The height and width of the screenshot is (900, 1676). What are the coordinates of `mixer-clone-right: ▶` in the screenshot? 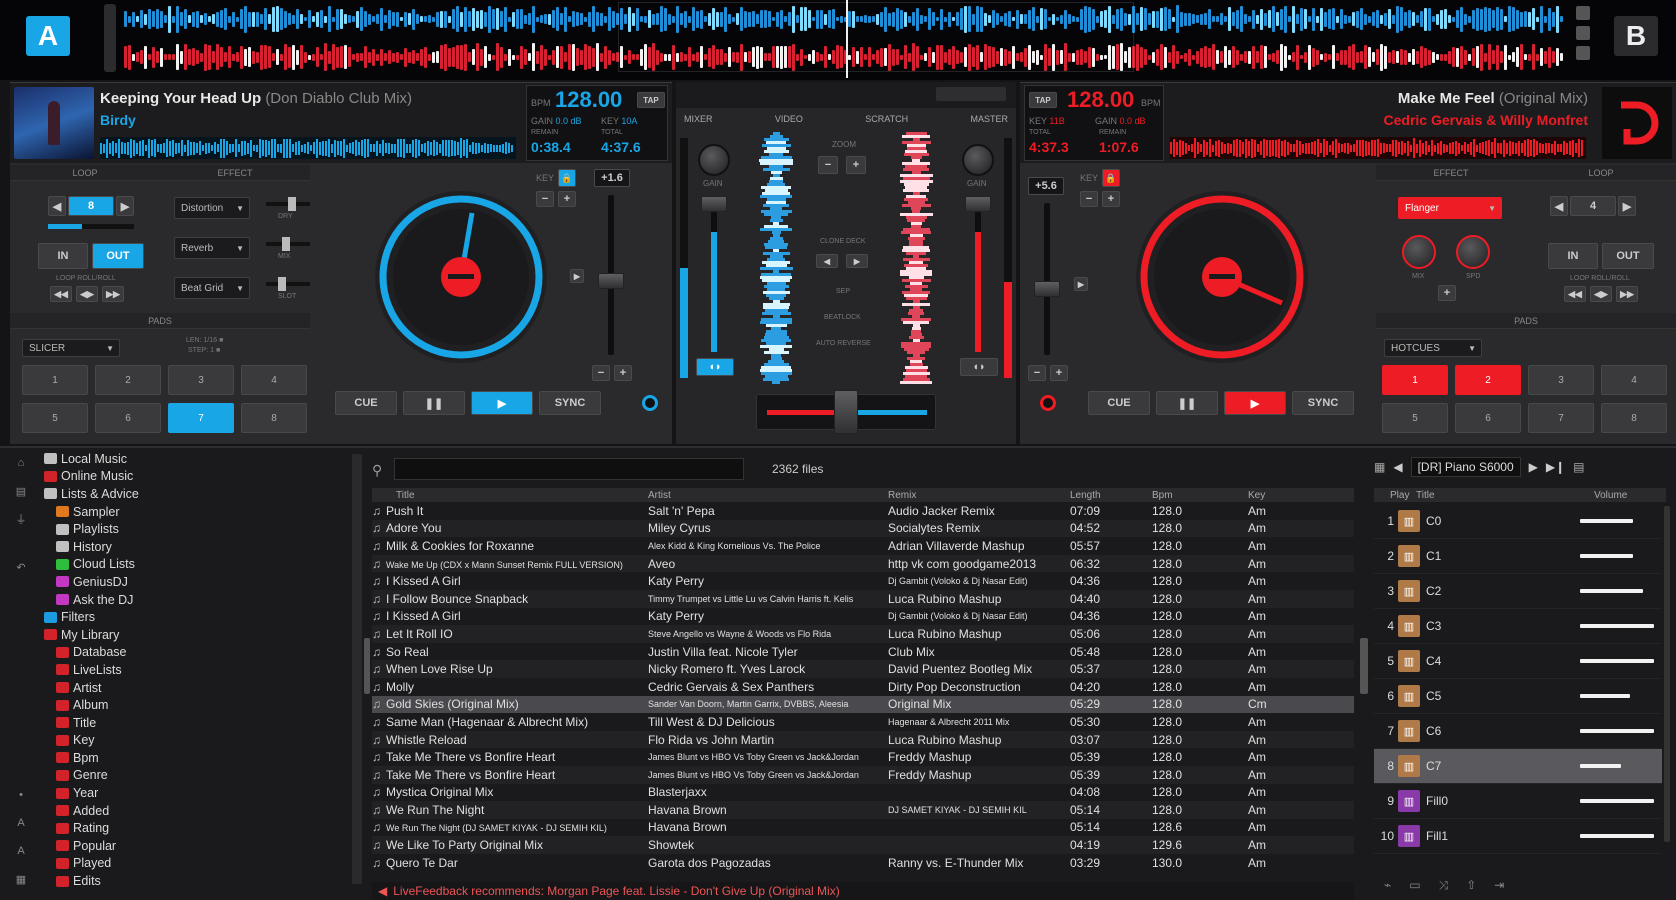 It's located at (857, 261).